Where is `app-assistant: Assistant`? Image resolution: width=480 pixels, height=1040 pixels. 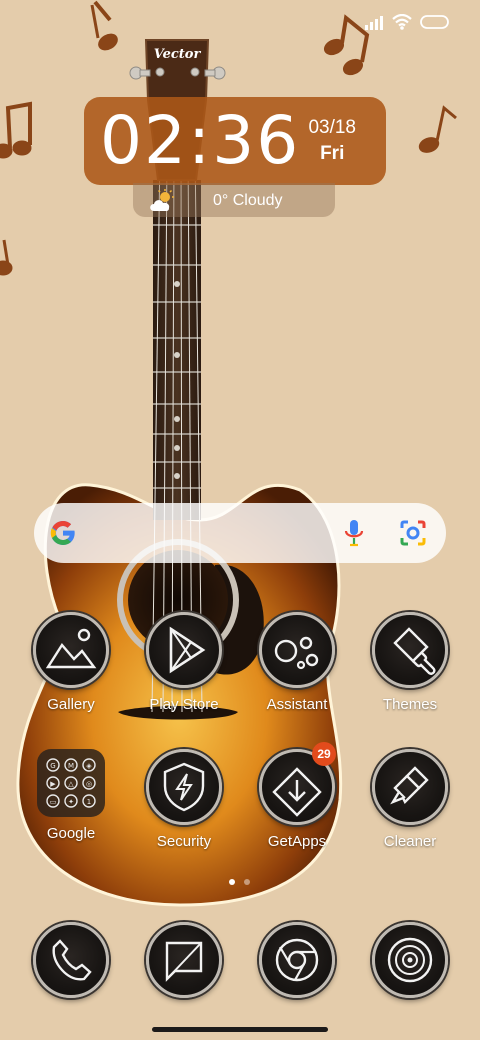
app-assistant: Assistant is located at coordinates (297, 662).